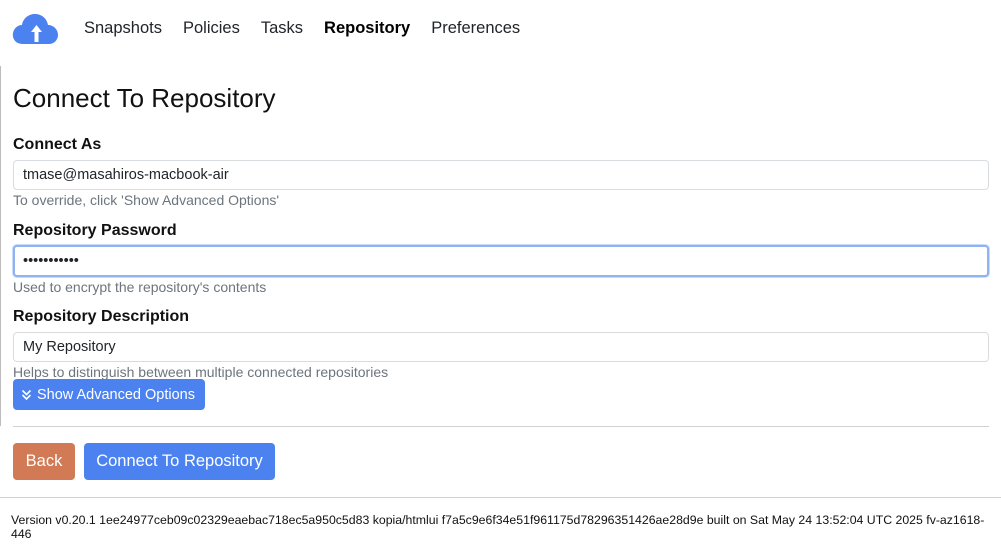 This screenshot has height=555, width=1001. What do you see at coordinates (501, 261) in the screenshot?
I see `password-input` at bounding box center [501, 261].